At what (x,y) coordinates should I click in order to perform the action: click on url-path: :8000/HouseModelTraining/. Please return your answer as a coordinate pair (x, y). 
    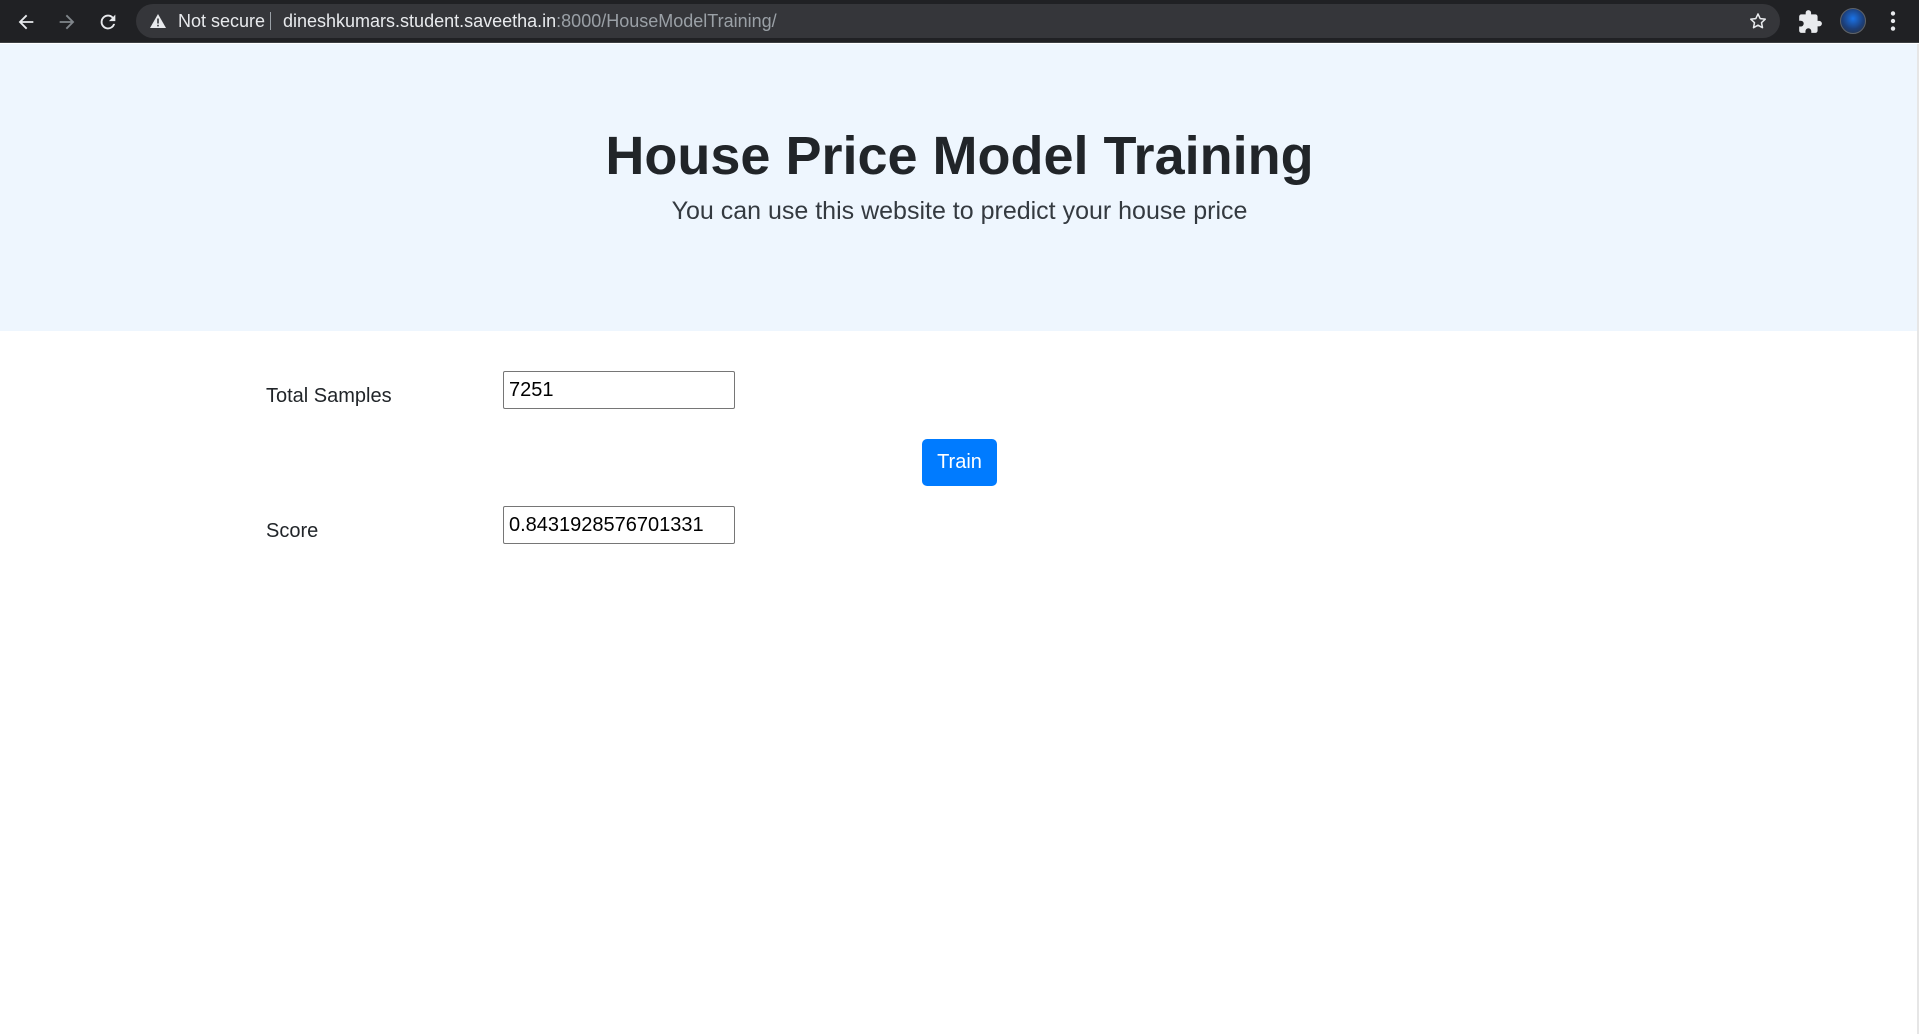
    Looking at the image, I should click on (666, 21).